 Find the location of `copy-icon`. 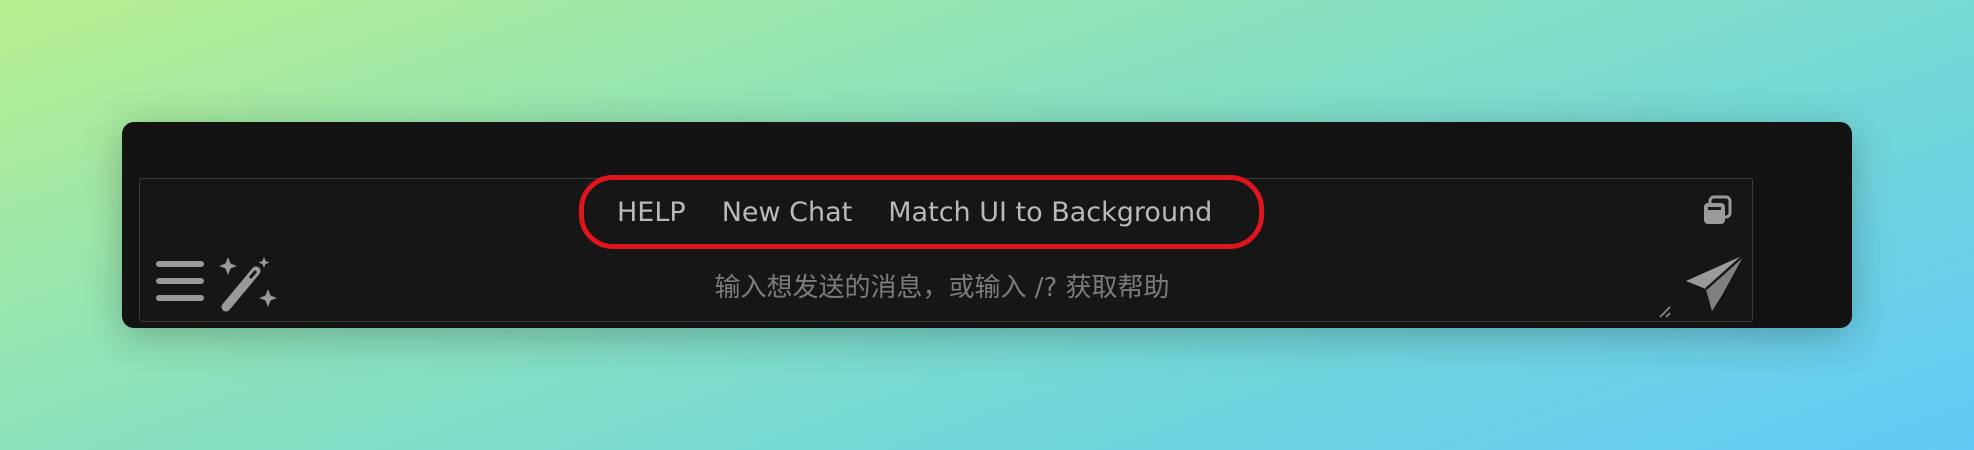

copy-icon is located at coordinates (1718, 209).